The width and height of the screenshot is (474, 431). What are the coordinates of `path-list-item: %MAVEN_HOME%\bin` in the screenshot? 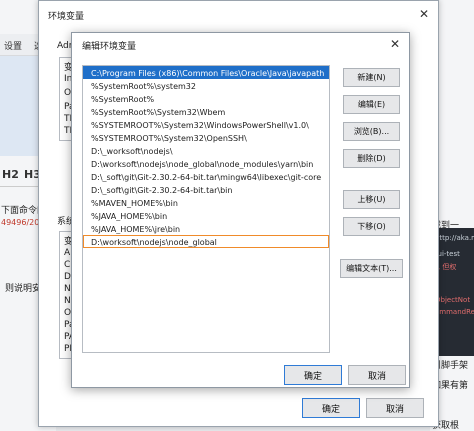 It's located at (206, 202).